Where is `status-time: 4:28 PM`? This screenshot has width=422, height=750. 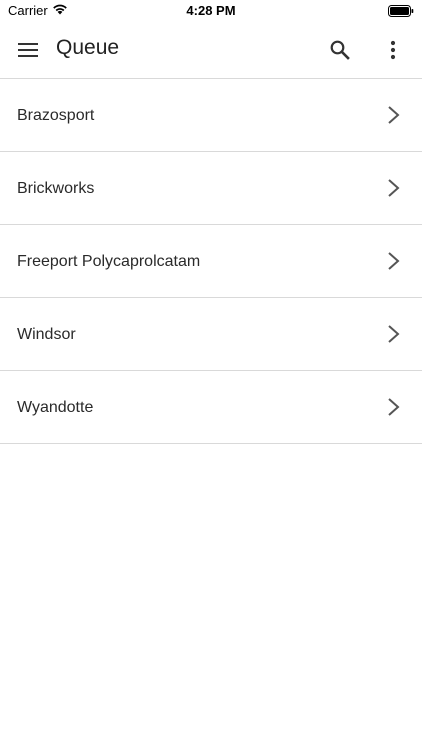
status-time: 4:28 PM is located at coordinates (211, 10).